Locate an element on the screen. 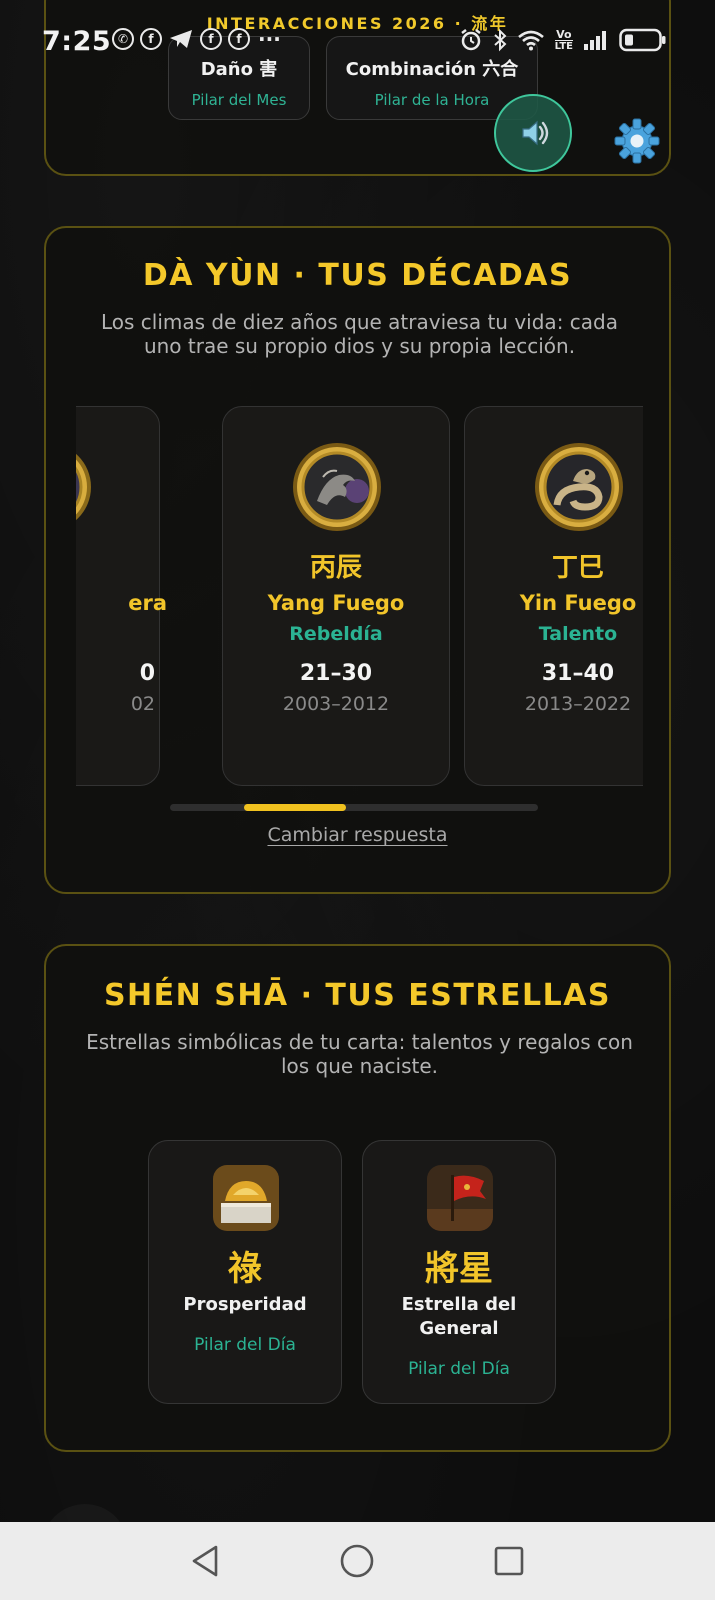 This screenshot has width=715, height=1600. back-button is located at coordinates (205, 1561).